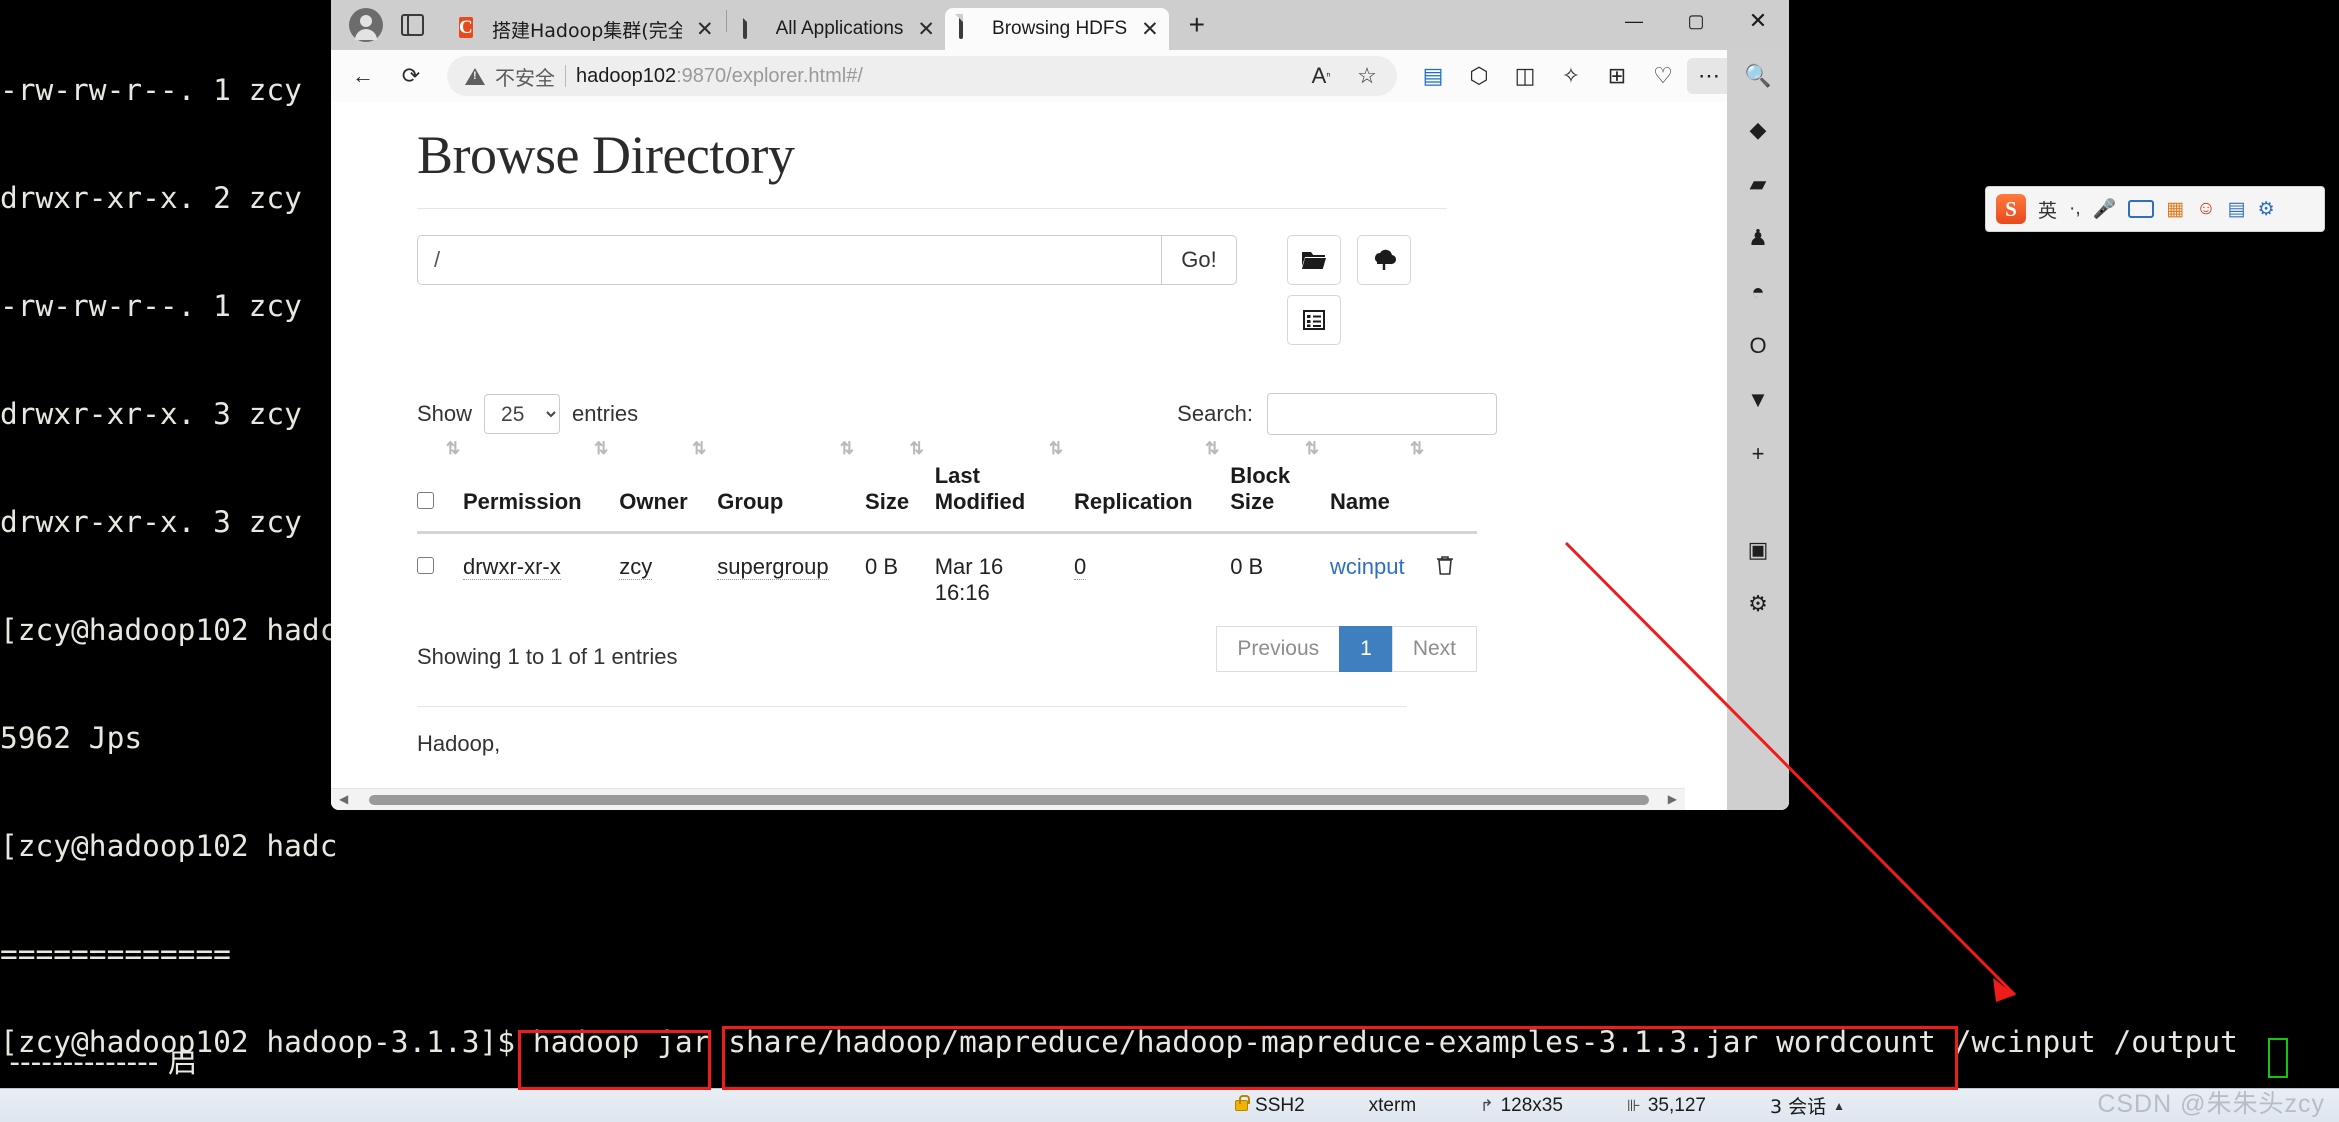 This screenshot has width=2339, height=1122. What do you see at coordinates (1199, 260) in the screenshot?
I see `go-button: Go!` at bounding box center [1199, 260].